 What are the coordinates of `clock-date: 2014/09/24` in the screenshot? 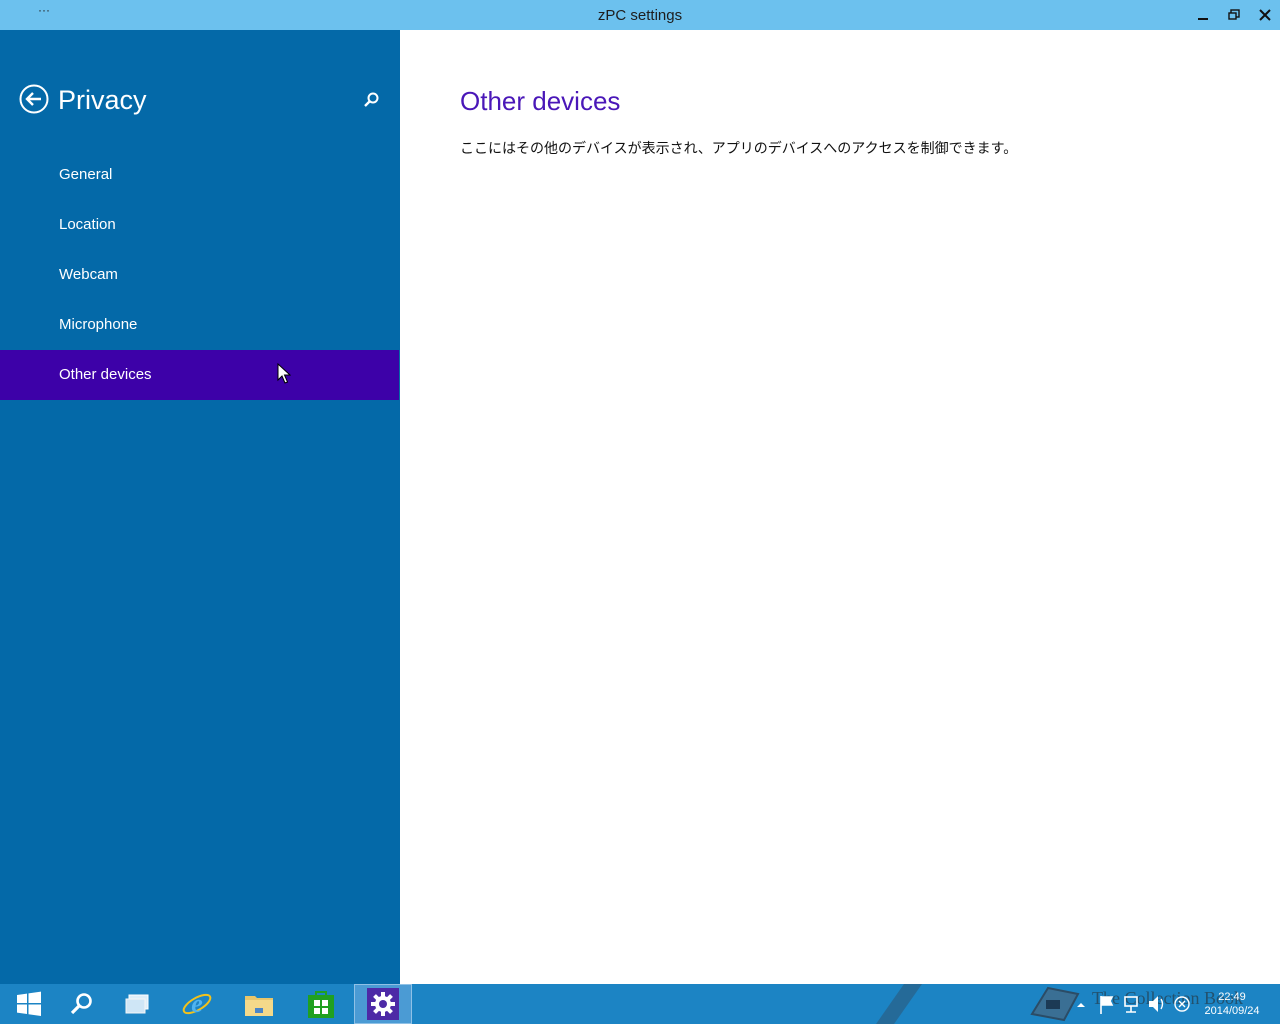 It's located at (1232, 1011).